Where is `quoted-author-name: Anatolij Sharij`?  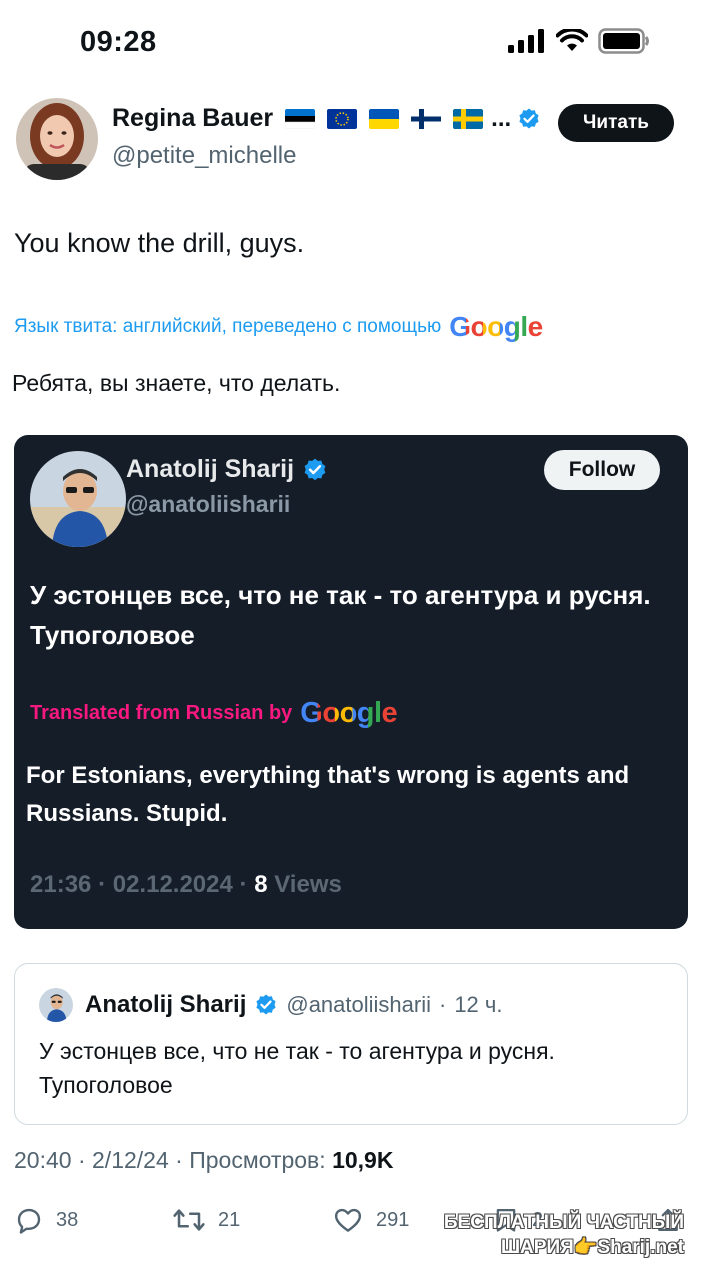 quoted-author-name: Anatolij Sharij is located at coordinates (166, 1004).